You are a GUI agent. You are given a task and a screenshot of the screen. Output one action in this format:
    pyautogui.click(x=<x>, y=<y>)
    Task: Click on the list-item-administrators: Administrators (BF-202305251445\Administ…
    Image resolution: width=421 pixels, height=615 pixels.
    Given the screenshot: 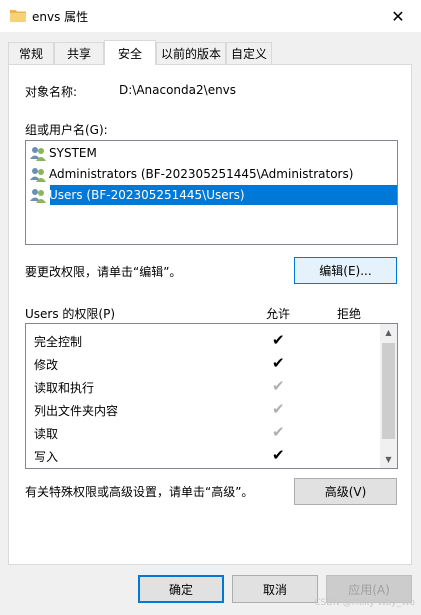 What is the action you would take?
    pyautogui.click(x=213, y=174)
    